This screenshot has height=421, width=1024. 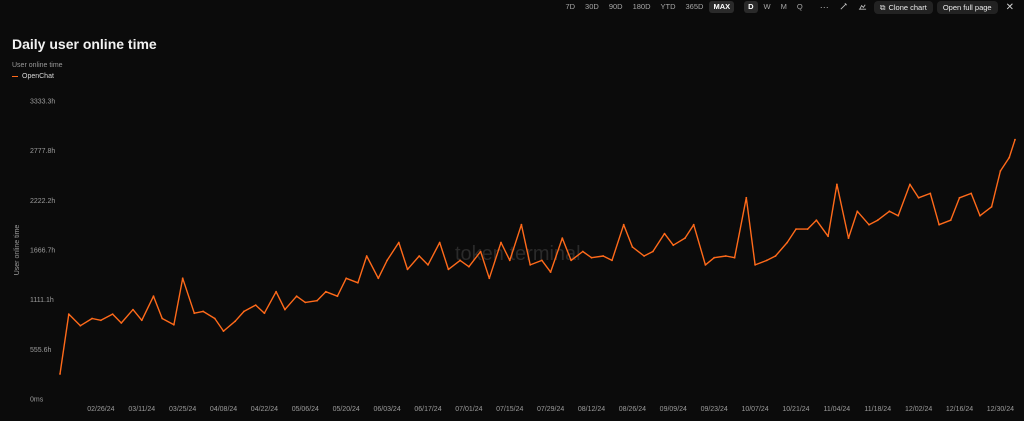 What do you see at coordinates (591, 409) in the screenshot?
I see `x-tick-label: 08/12/24` at bounding box center [591, 409].